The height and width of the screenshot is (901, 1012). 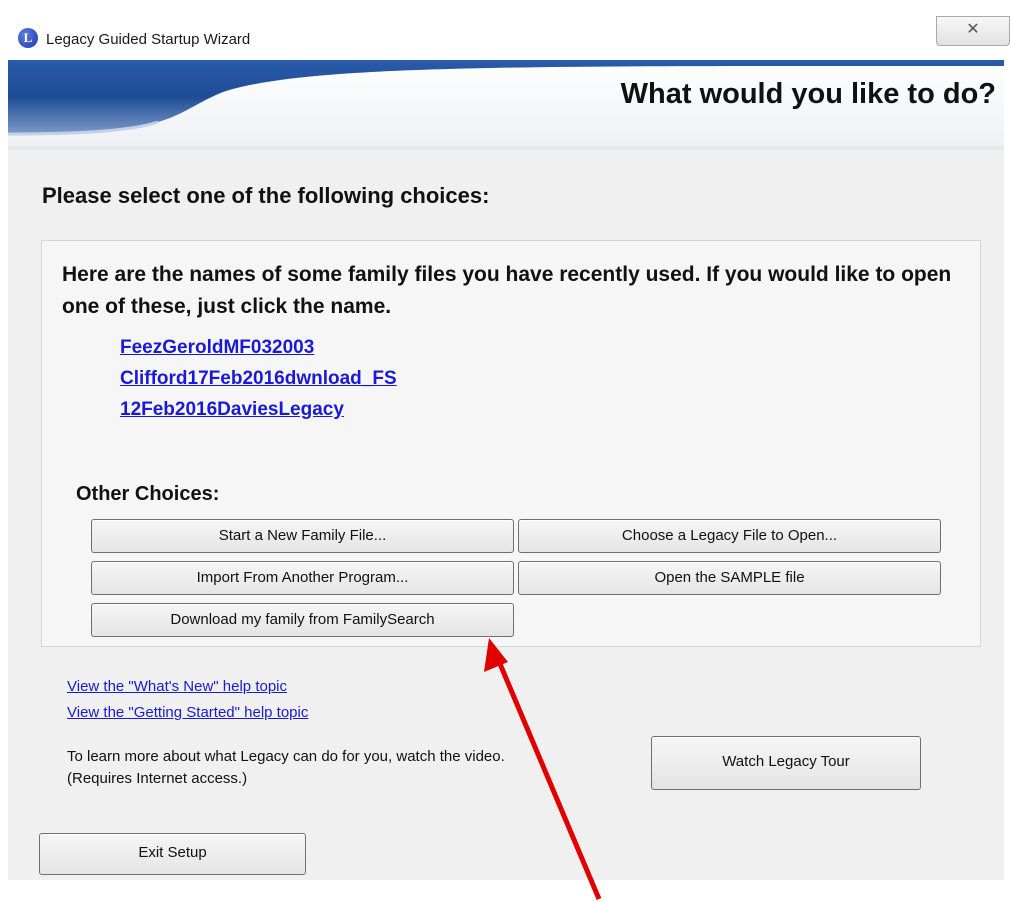 What do you see at coordinates (543, 769) in the screenshot?
I see `annotation-arrow` at bounding box center [543, 769].